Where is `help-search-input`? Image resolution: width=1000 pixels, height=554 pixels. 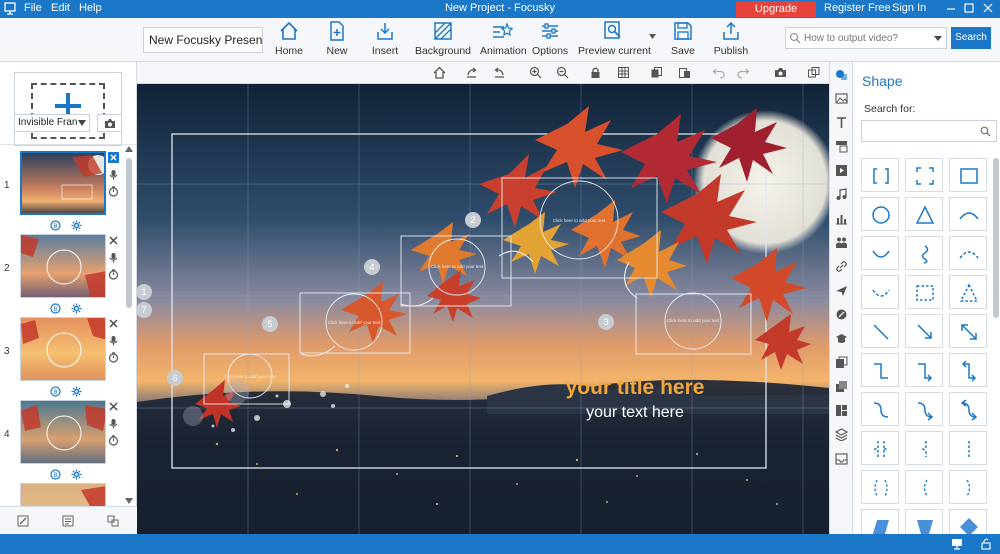
help-search-input is located at coordinates (868, 38).